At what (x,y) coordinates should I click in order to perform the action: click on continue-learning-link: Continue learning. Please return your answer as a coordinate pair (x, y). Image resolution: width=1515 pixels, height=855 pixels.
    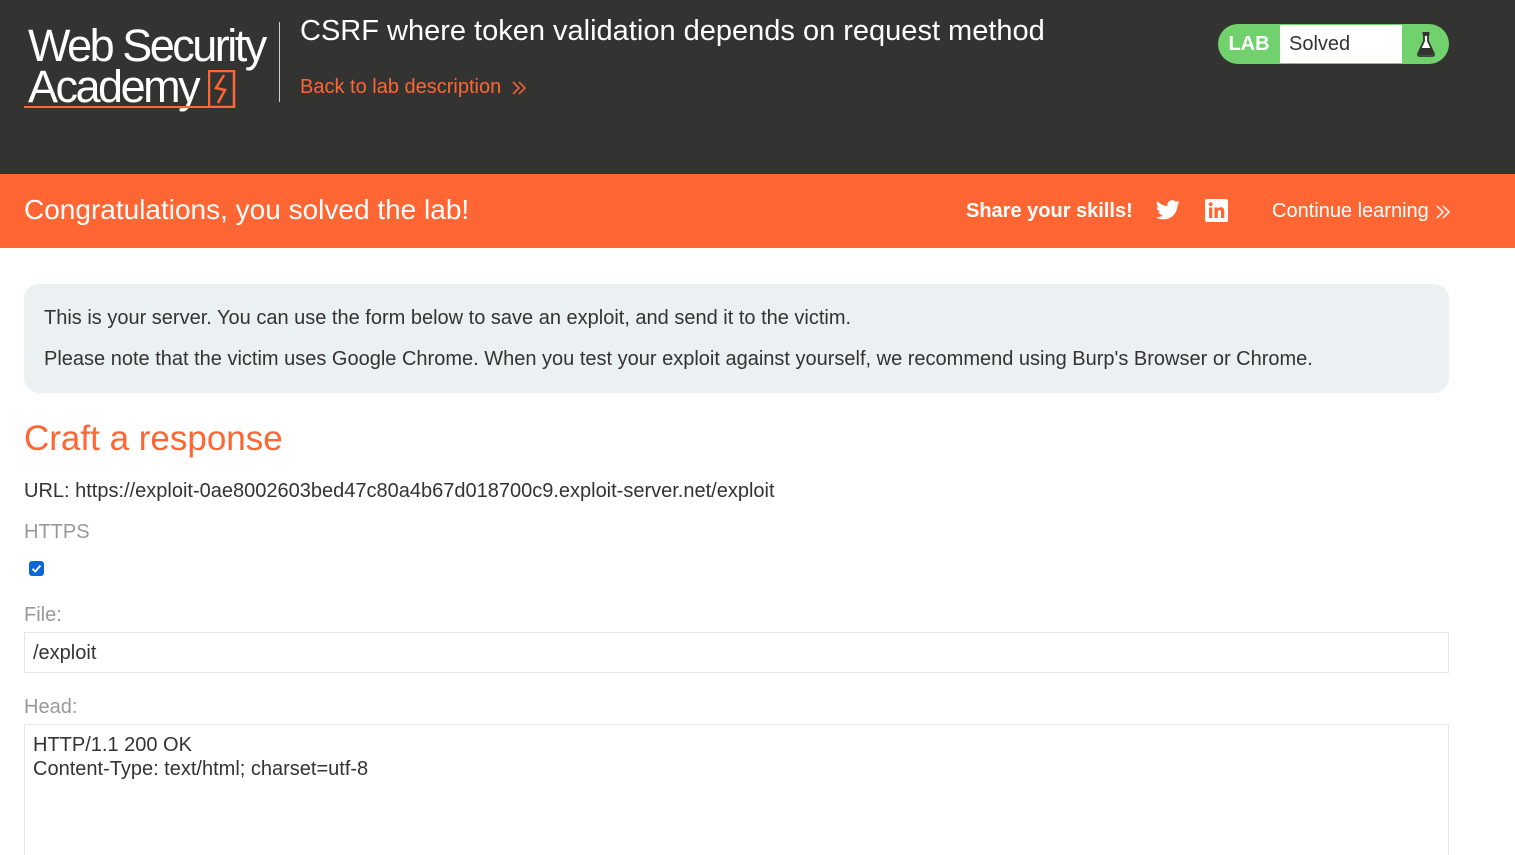
    Looking at the image, I should click on (1361, 211).